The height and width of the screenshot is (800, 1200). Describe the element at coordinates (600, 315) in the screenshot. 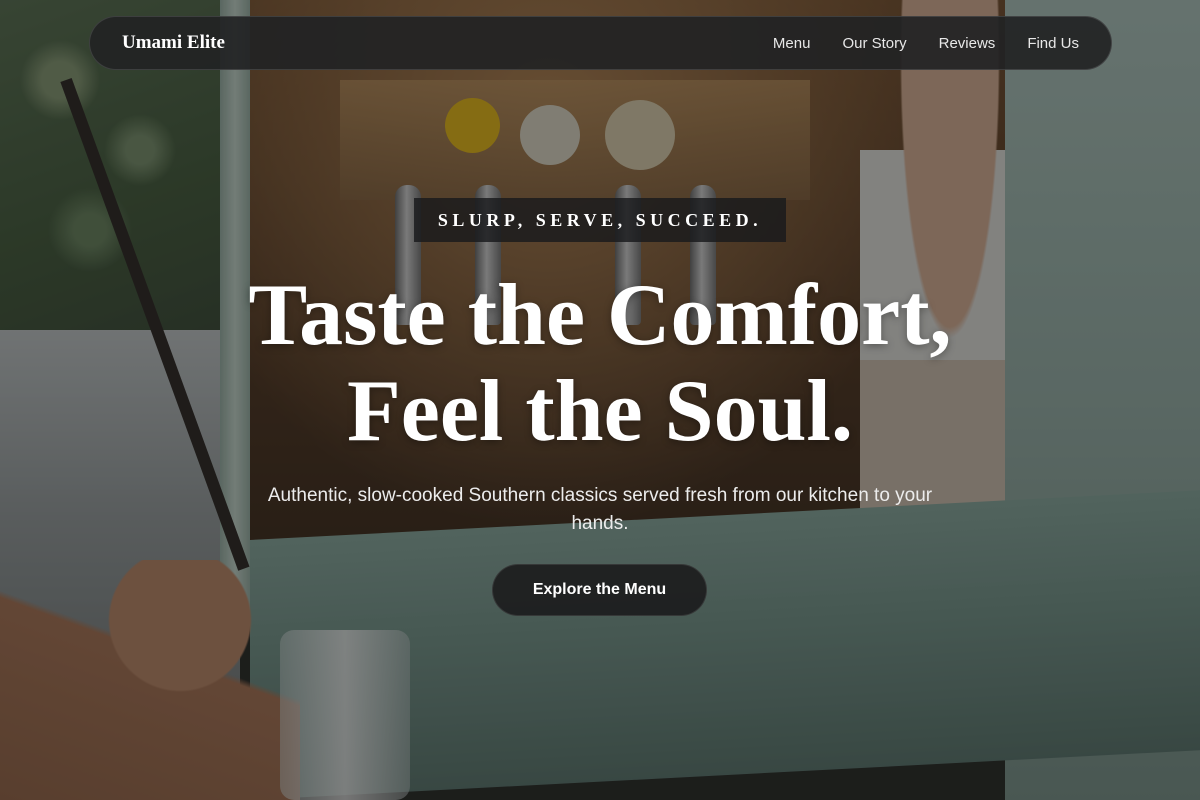

I see `hero-headline-line1: Taste the Comfort,` at that location.